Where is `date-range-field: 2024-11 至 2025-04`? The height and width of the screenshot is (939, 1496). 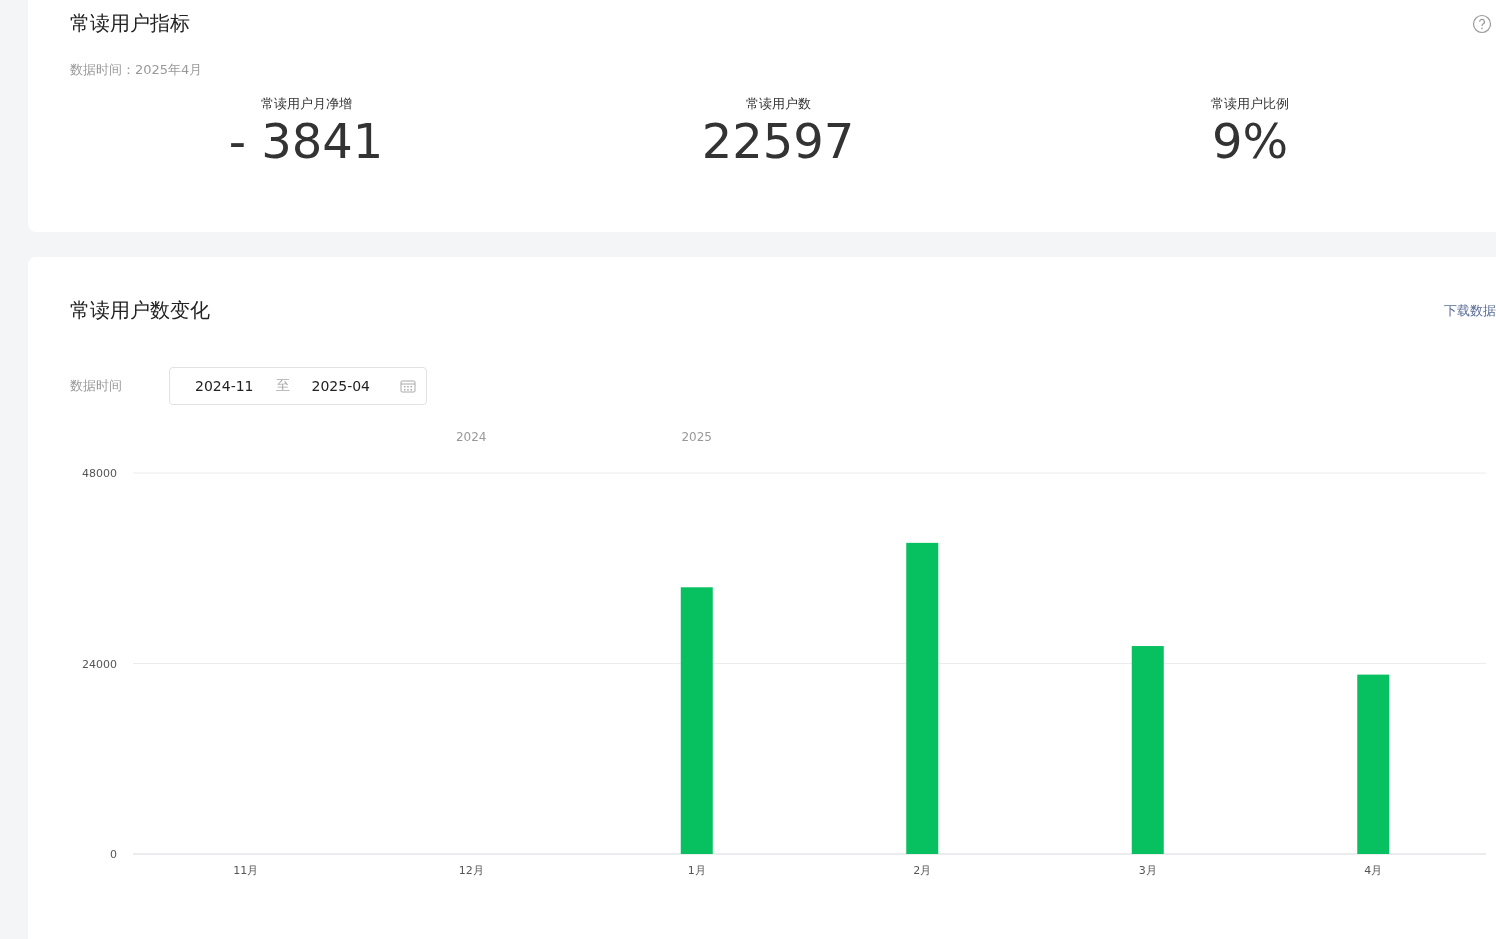
date-range-field: 2024-11 至 2025-04 is located at coordinates (298, 386).